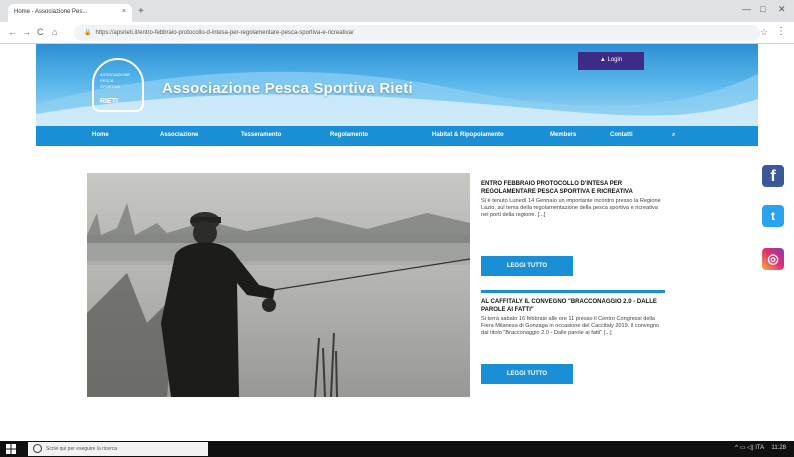 The height and width of the screenshot is (457, 794). What do you see at coordinates (141, 11) in the screenshot?
I see `new-tab-button: +` at bounding box center [141, 11].